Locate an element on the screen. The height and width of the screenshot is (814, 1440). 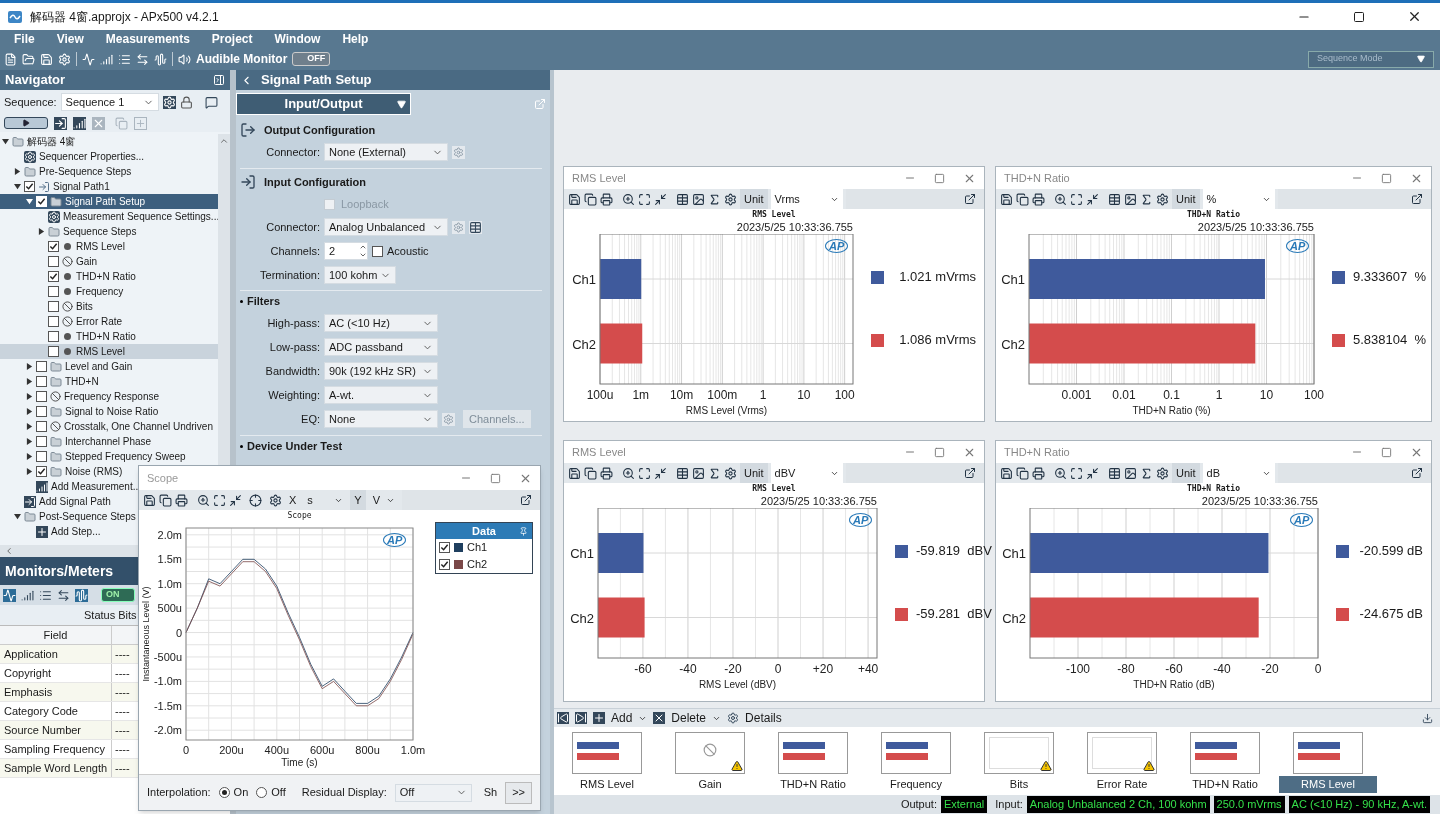
thumbnail-label: Gain is located at coordinates (710, 784).